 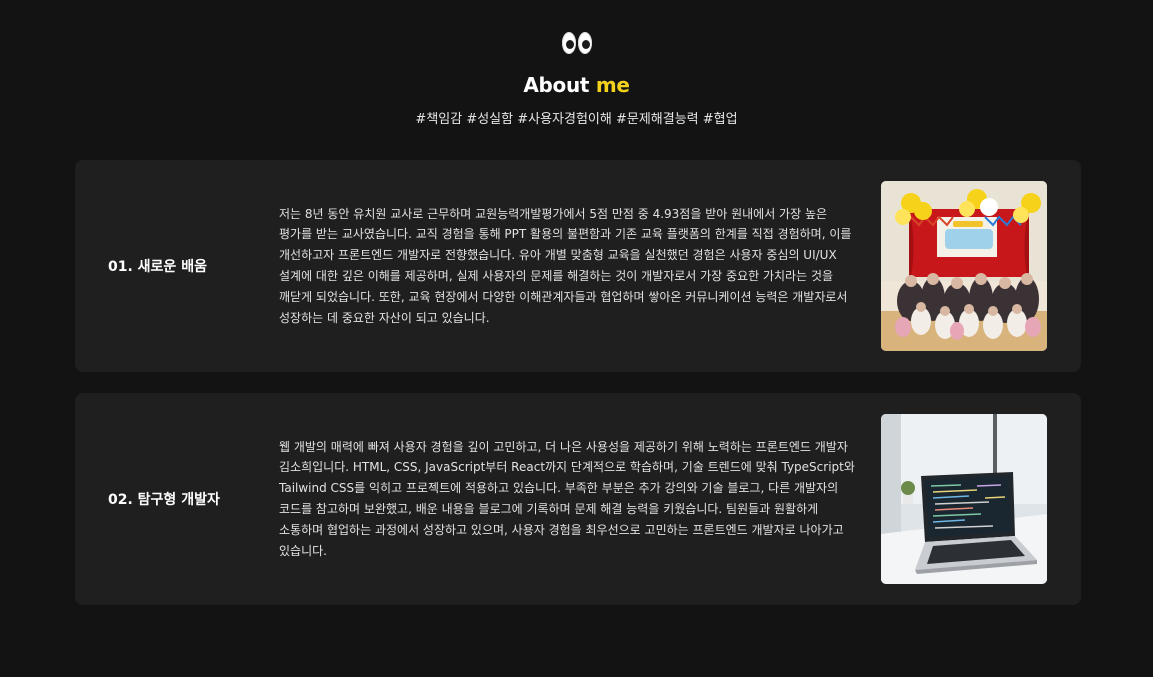 What do you see at coordinates (157, 267) in the screenshot?
I see `card-title: 01. 새로운 배움` at bounding box center [157, 267].